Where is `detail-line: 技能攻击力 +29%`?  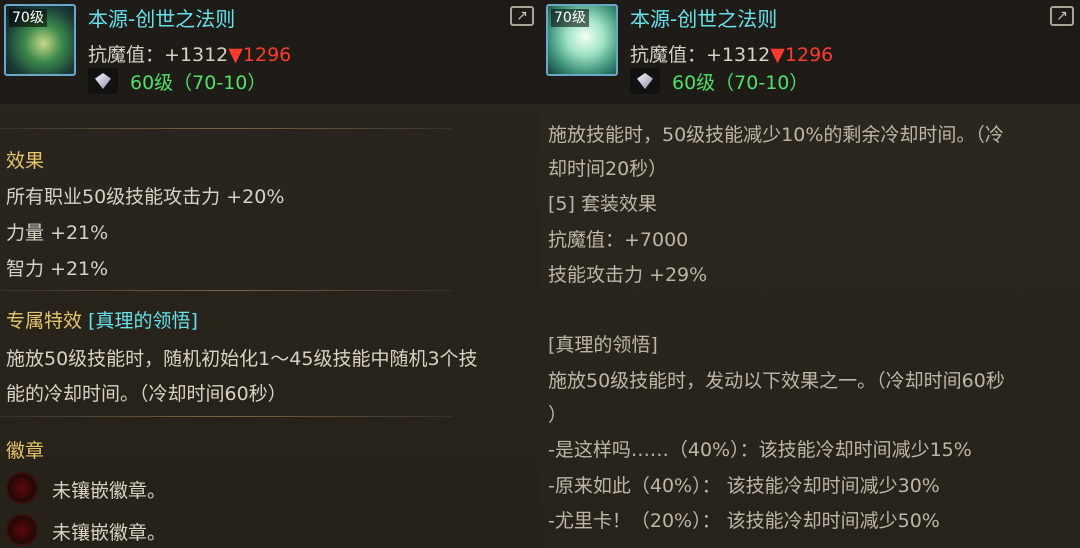
detail-line: 技能攻击力 +29% is located at coordinates (628, 275).